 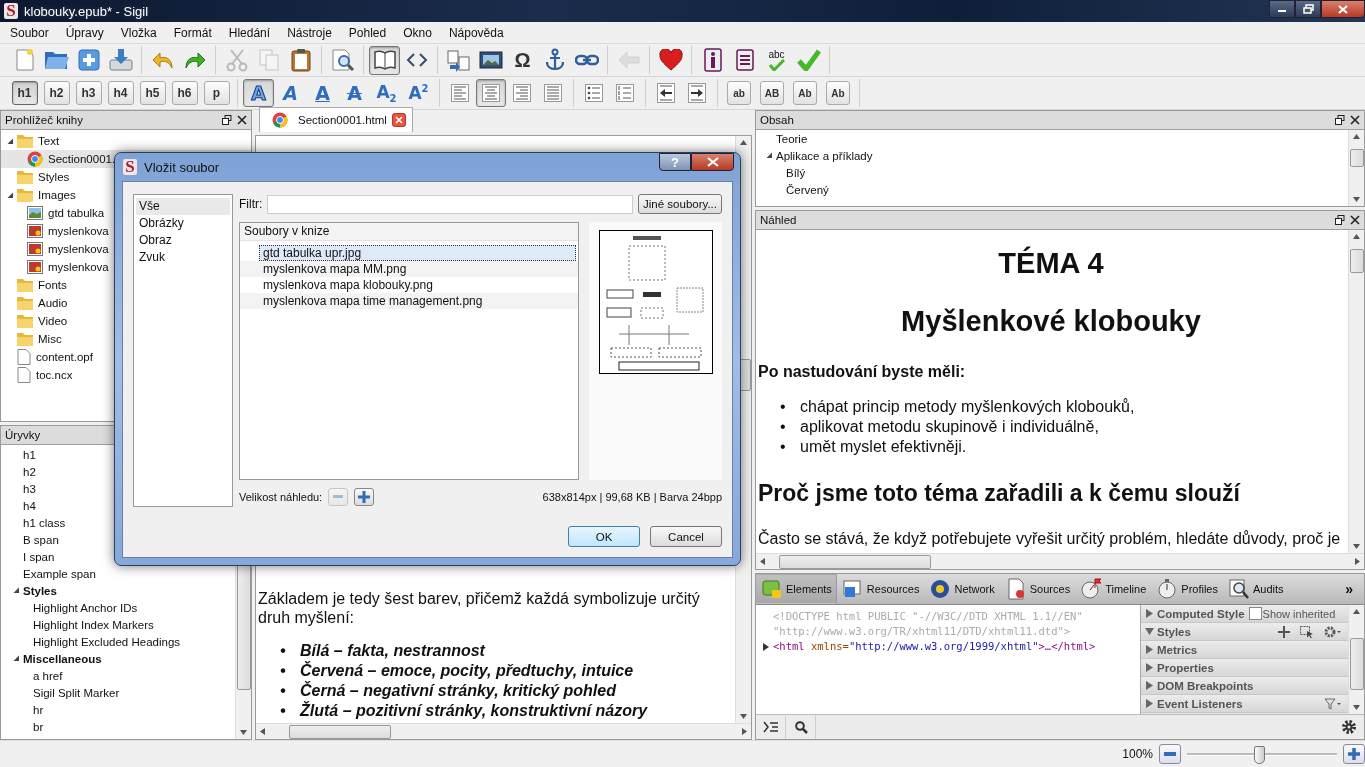 I want to click on preview-subheading: Proč jsme toto téma zařadili a k čemu slouží, so click(x=1000, y=493).